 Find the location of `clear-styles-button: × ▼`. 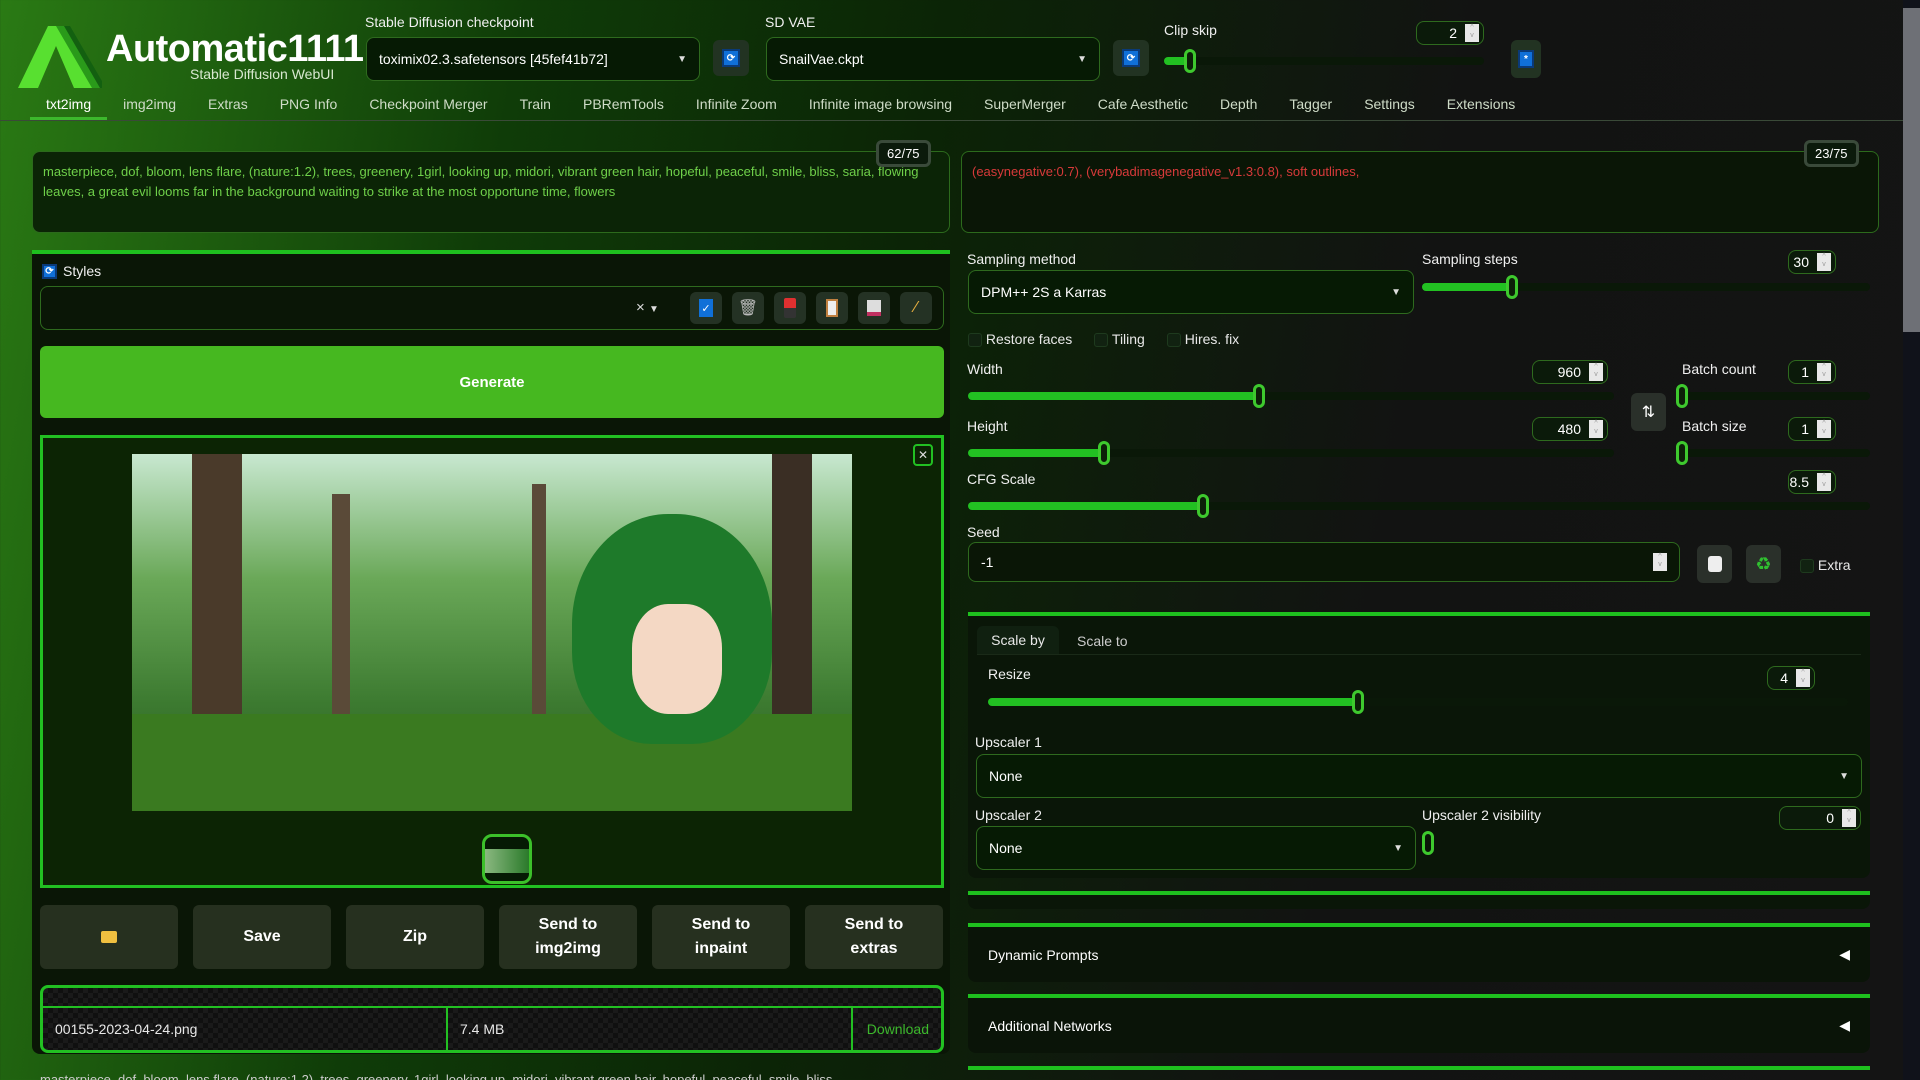

clear-styles-button: × ▼ is located at coordinates (647, 307).